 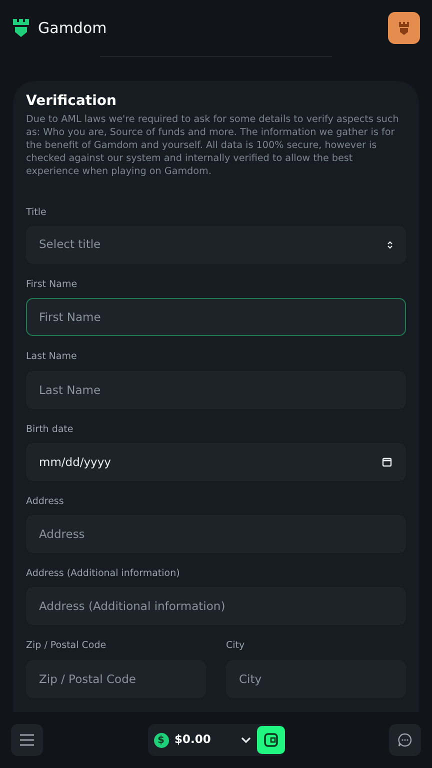 I want to click on input-field: First Name, so click(x=216, y=317).